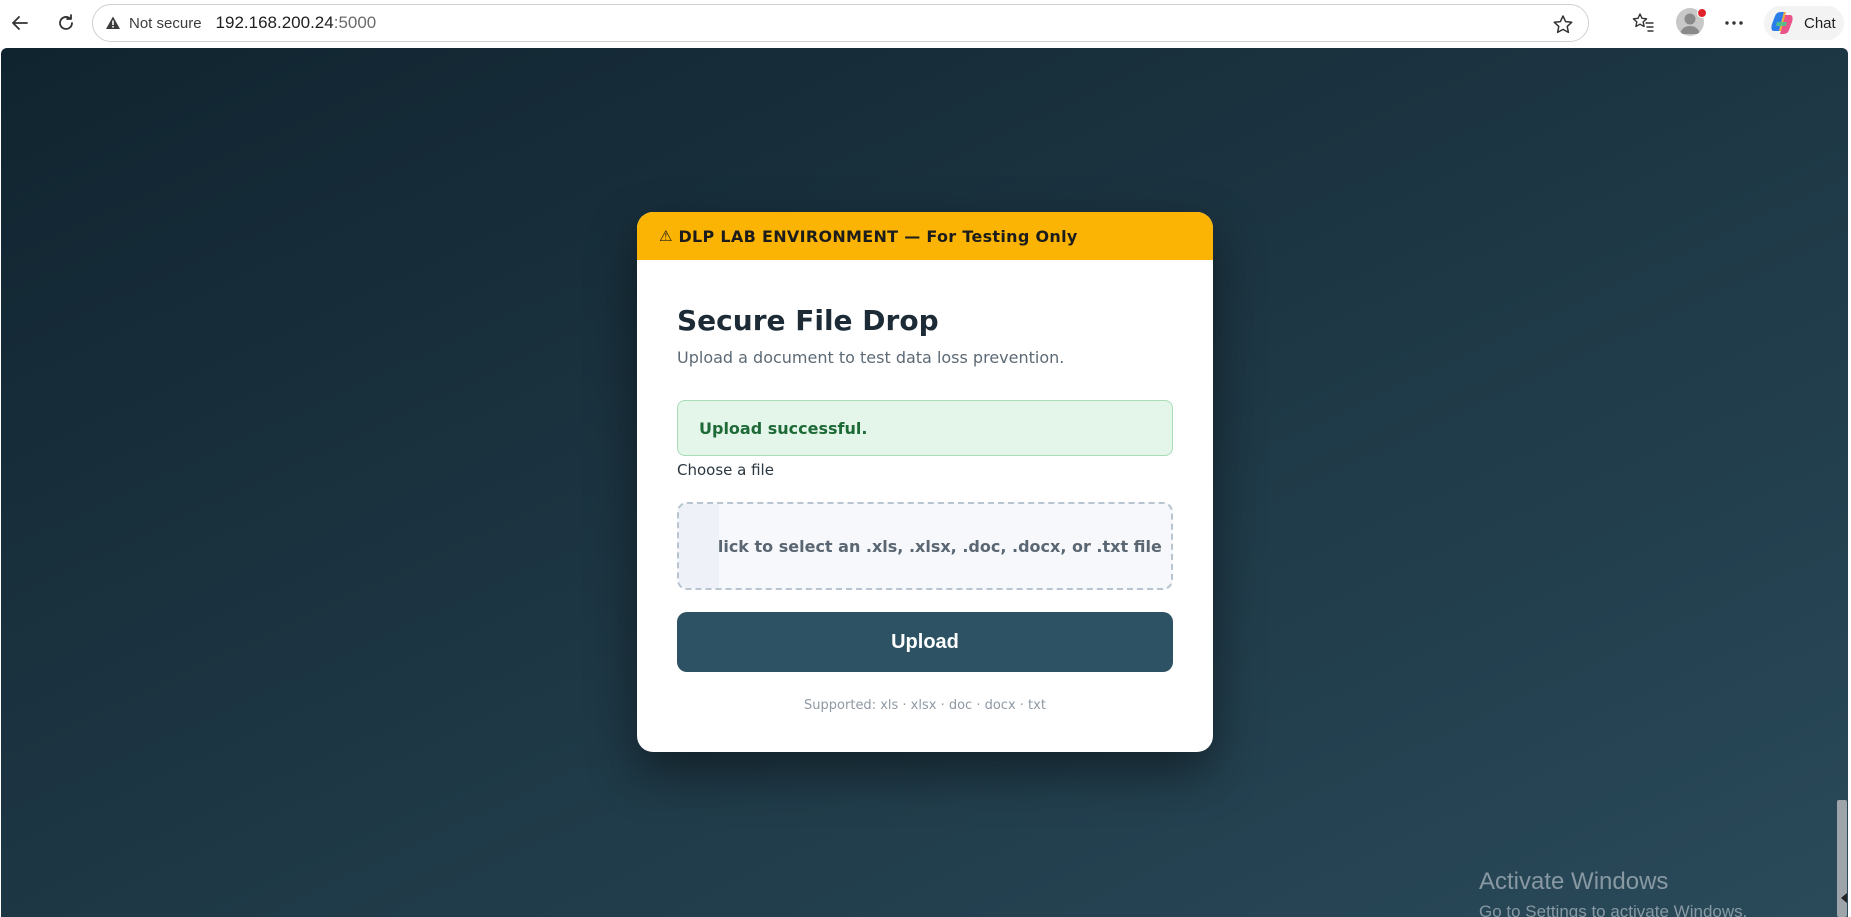 The height and width of the screenshot is (917, 1851). Describe the element at coordinates (699, 546) in the screenshot. I see `file-input` at that location.